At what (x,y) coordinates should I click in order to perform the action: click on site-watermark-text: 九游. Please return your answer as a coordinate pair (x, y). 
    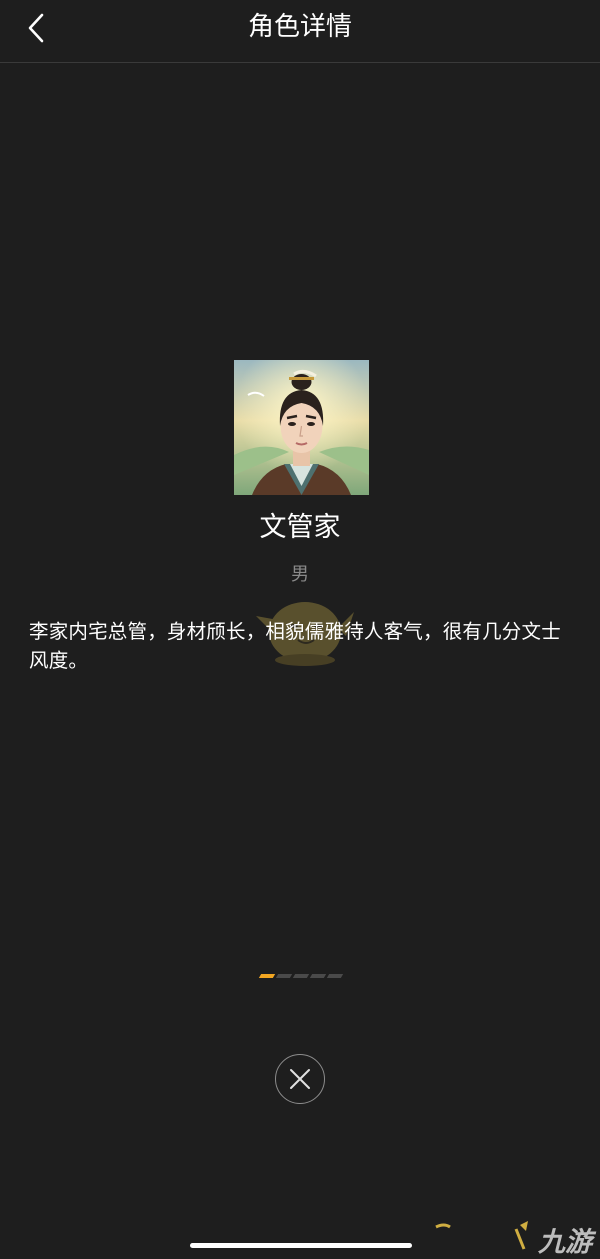
    Looking at the image, I should click on (565, 1242).